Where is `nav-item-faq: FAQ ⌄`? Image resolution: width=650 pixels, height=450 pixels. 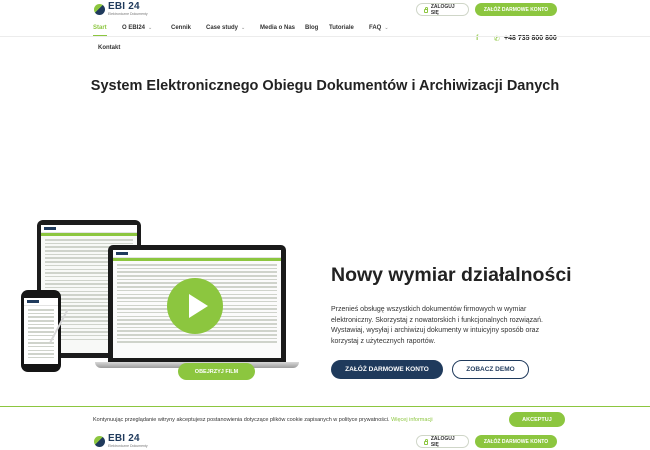 nav-item-faq: FAQ ⌄ is located at coordinates (379, 28).